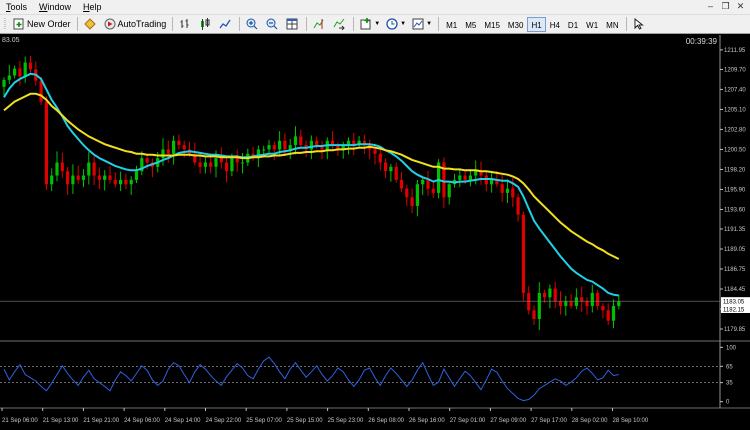  Describe the element at coordinates (470, 24) in the screenshot. I see `timeframe-m5: M5` at that location.